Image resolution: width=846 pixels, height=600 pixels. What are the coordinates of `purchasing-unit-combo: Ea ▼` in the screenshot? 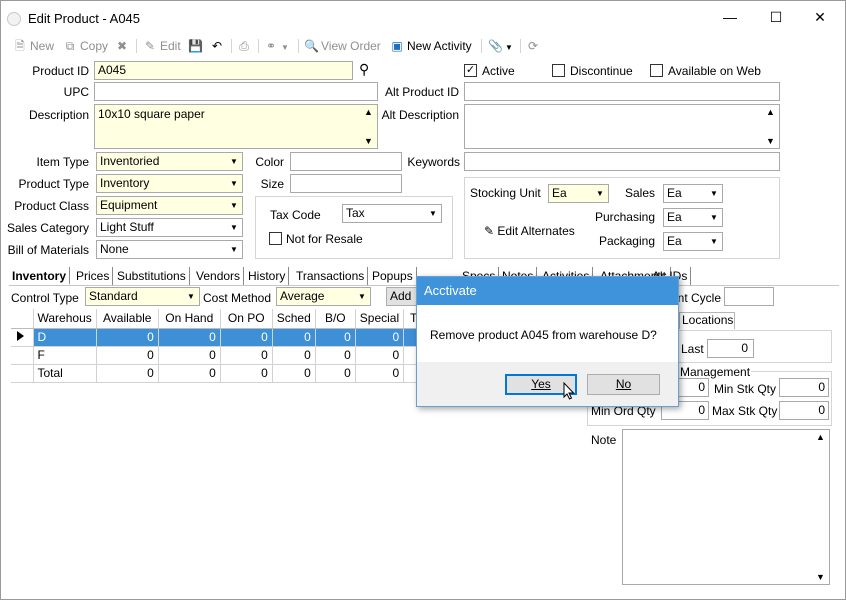 It's located at (693, 217).